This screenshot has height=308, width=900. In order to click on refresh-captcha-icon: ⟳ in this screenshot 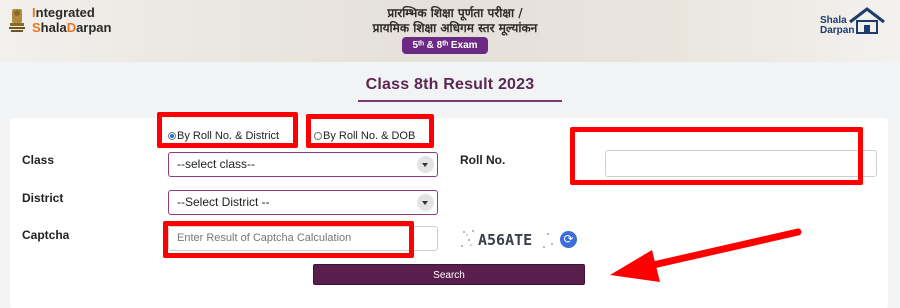, I will do `click(568, 239)`.